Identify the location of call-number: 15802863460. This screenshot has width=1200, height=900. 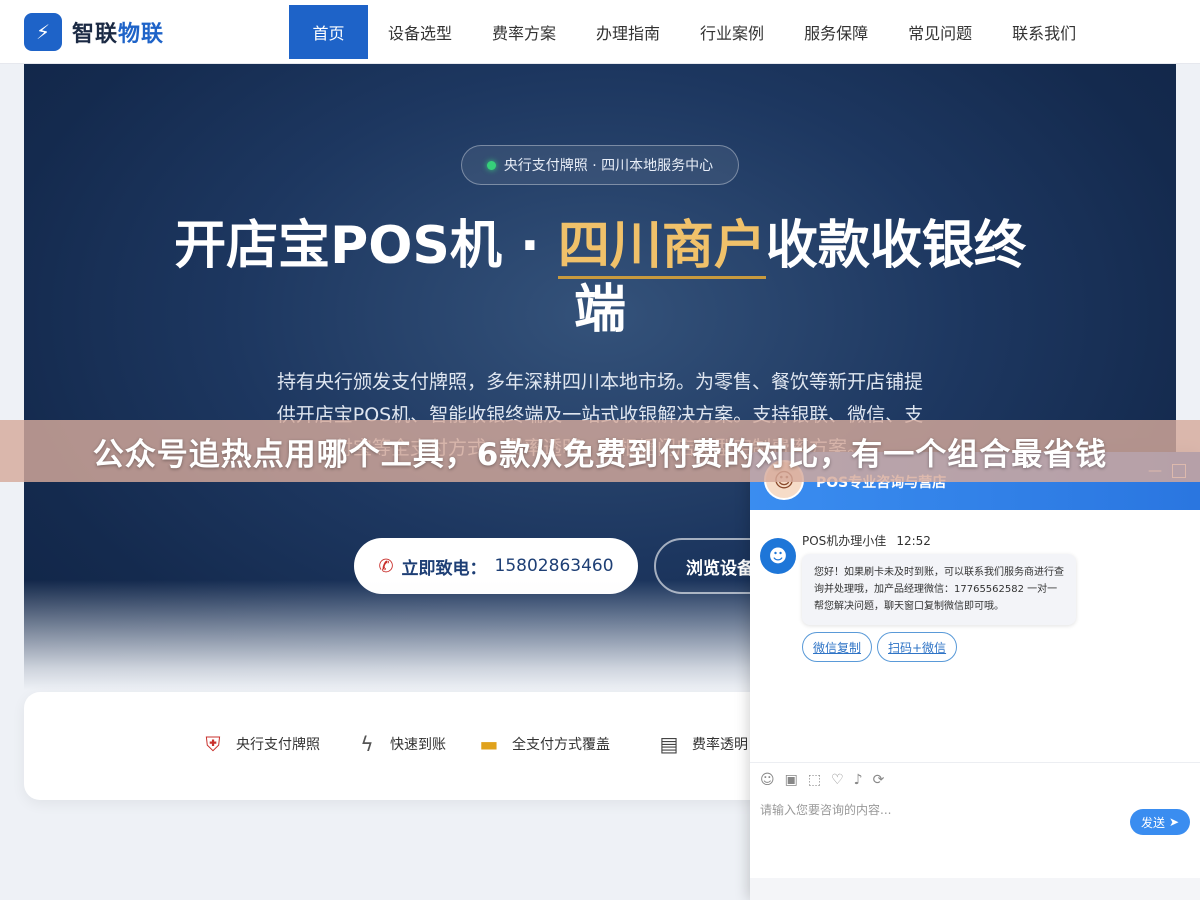
(554, 566).